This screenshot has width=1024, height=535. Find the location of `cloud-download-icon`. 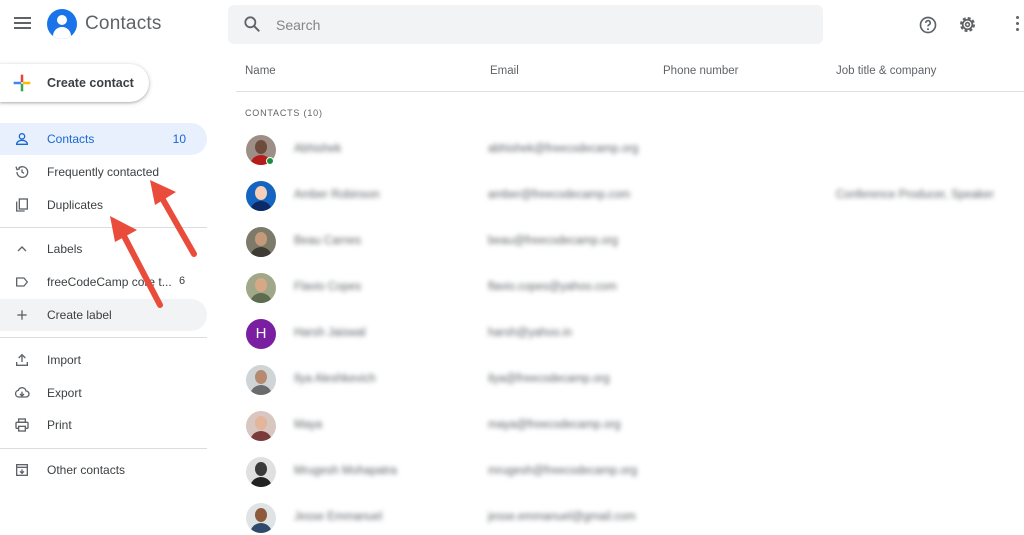

cloud-download-icon is located at coordinates (22, 392).